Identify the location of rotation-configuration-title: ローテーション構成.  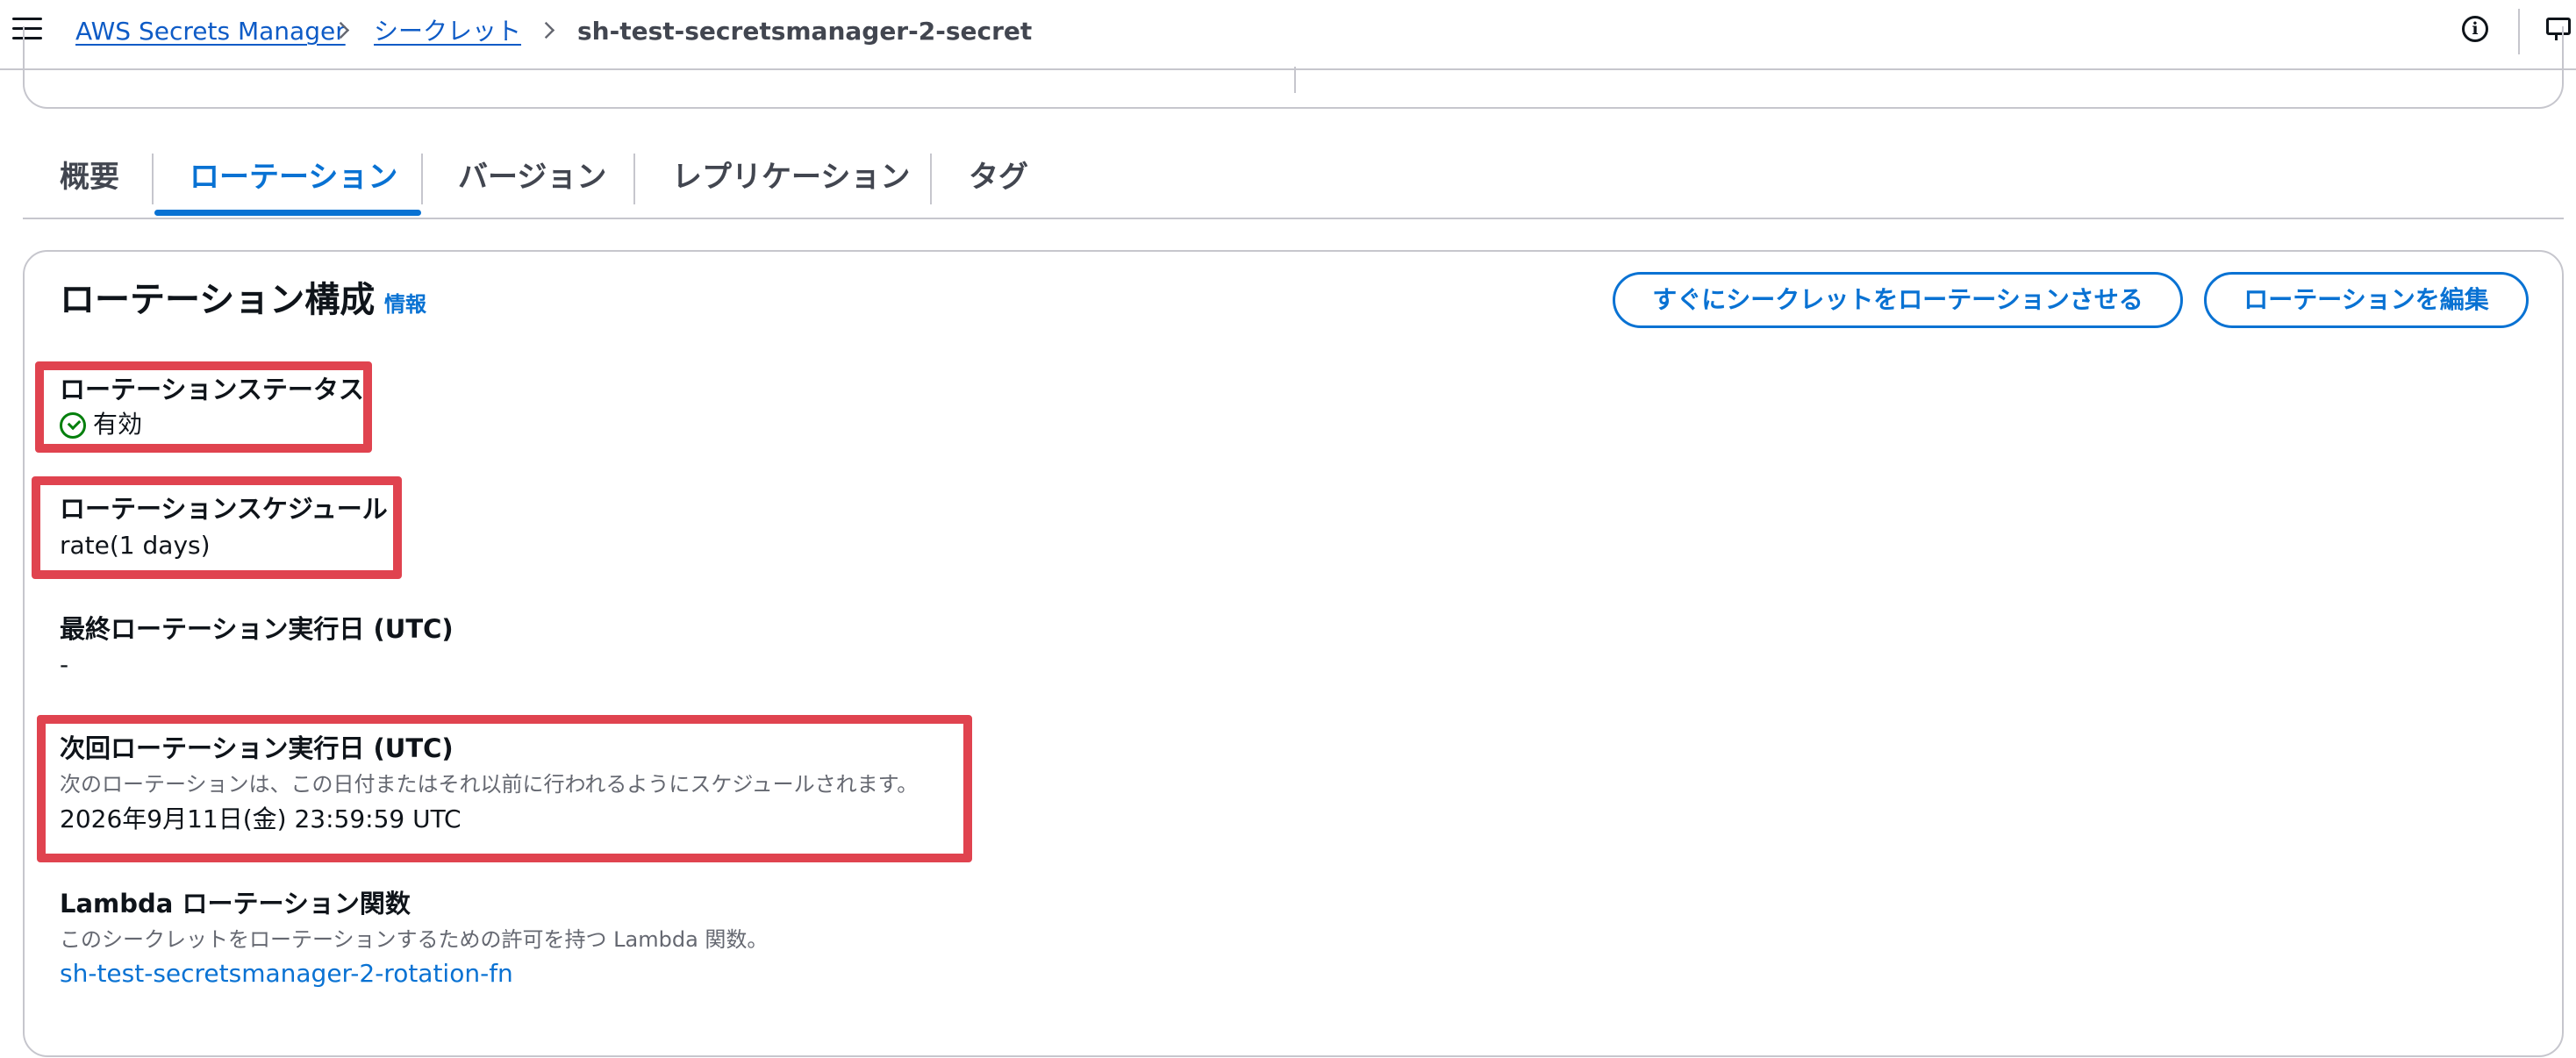
(218, 300).